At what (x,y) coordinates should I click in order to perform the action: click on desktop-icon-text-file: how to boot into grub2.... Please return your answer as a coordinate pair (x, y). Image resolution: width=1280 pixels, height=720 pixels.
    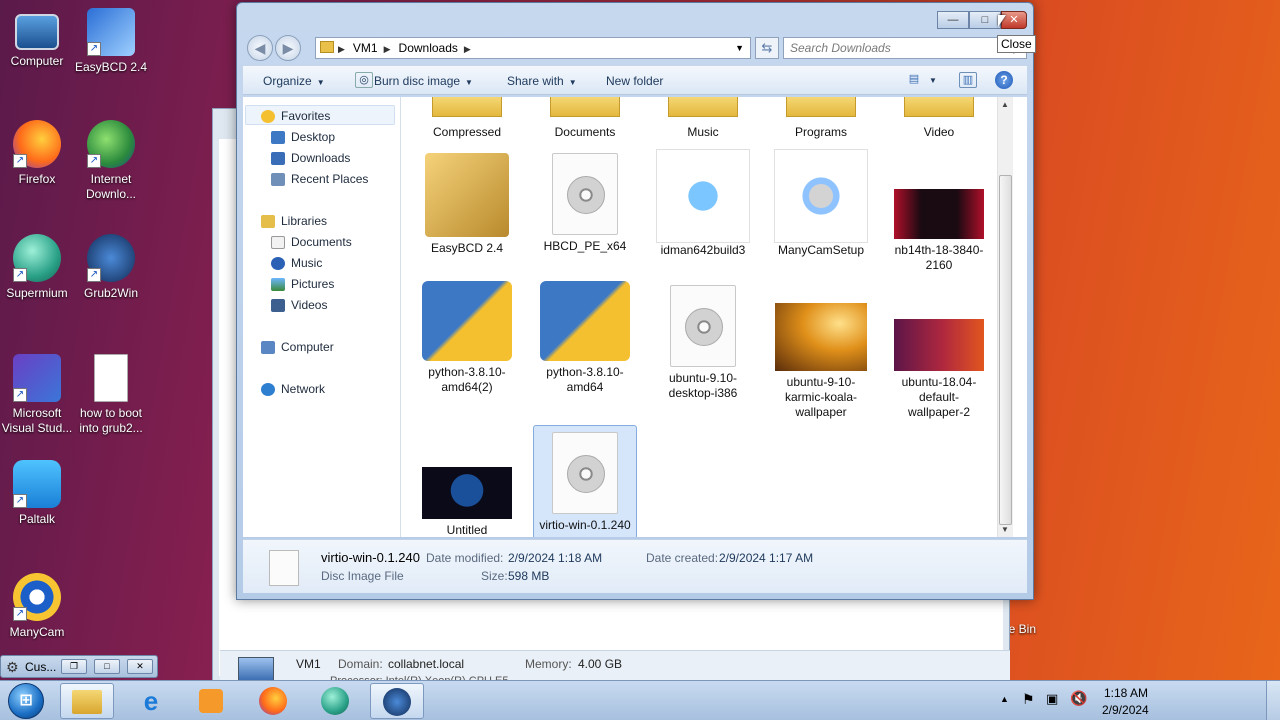
    Looking at the image, I should click on (111, 395).